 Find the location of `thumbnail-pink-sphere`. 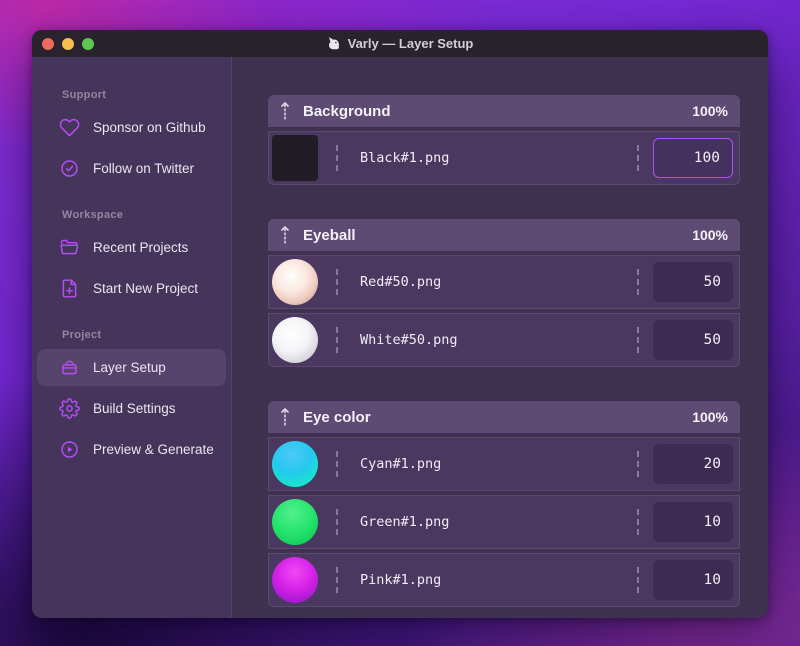

thumbnail-pink-sphere is located at coordinates (295, 580).